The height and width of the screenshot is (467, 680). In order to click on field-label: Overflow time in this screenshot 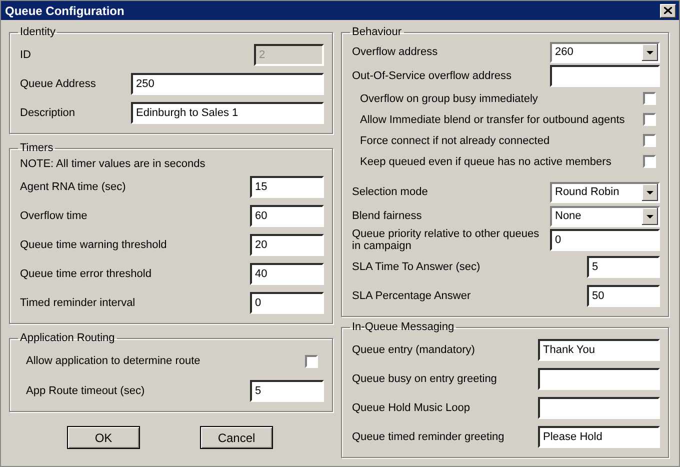, I will do `click(54, 216)`.